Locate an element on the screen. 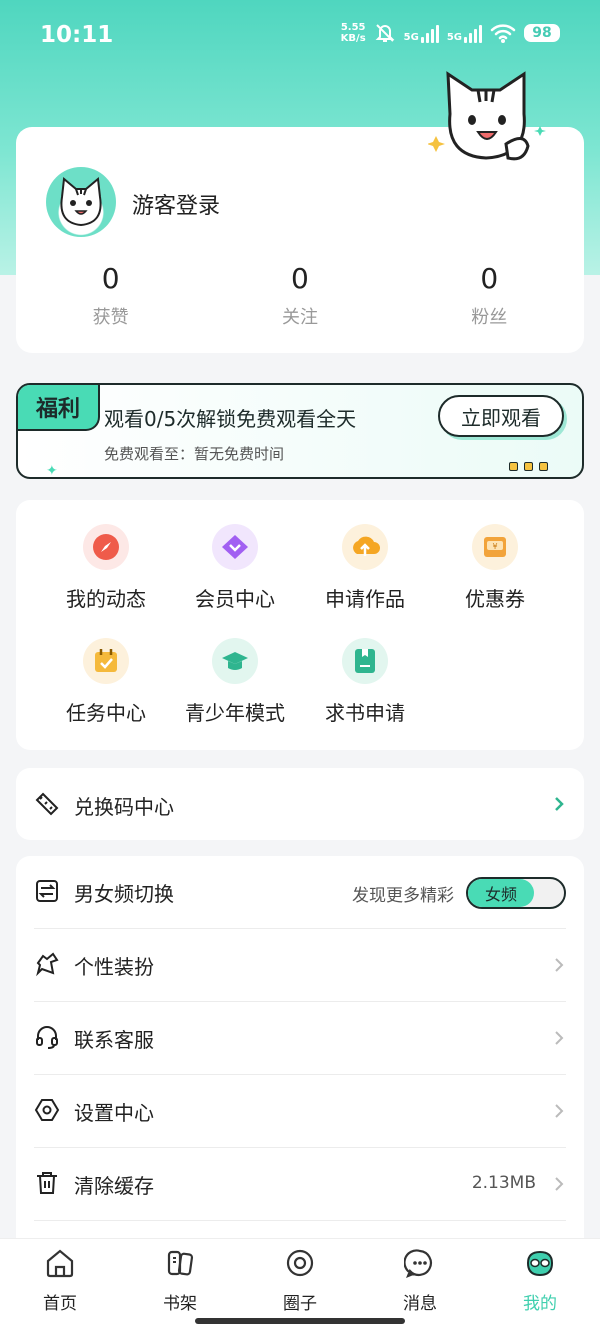 This screenshot has width=600, height=1335. row-label: 联系客服 is located at coordinates (114, 1040).